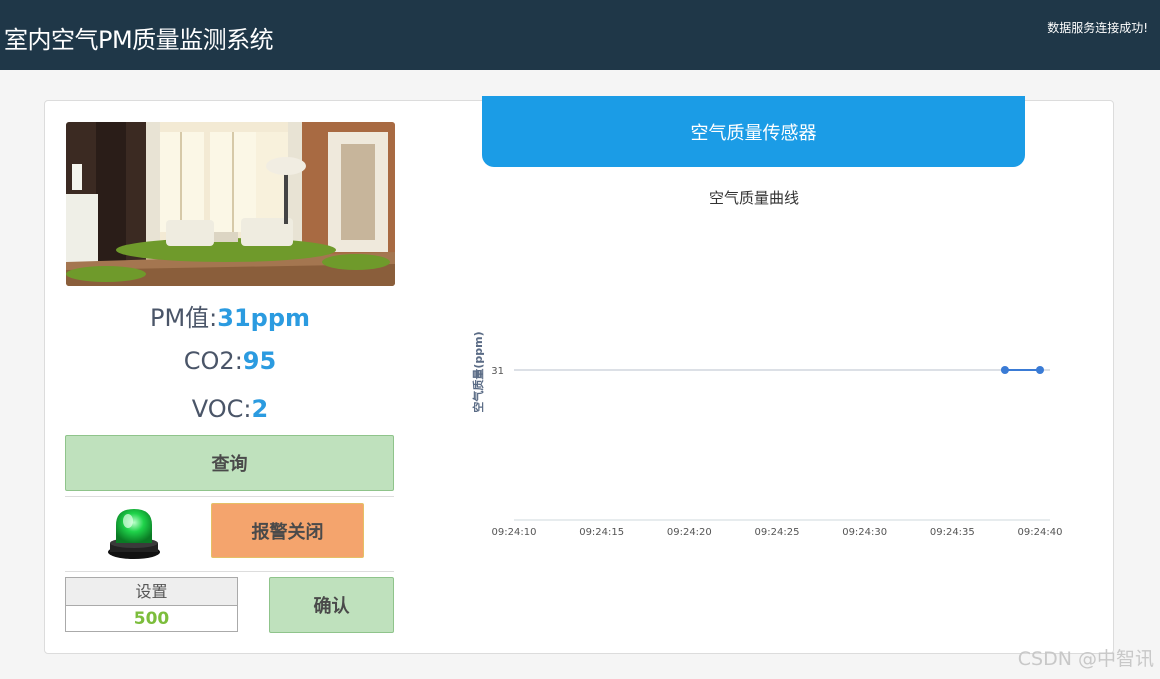  What do you see at coordinates (151, 592) in the screenshot?
I see `setting-label: 设置` at bounding box center [151, 592].